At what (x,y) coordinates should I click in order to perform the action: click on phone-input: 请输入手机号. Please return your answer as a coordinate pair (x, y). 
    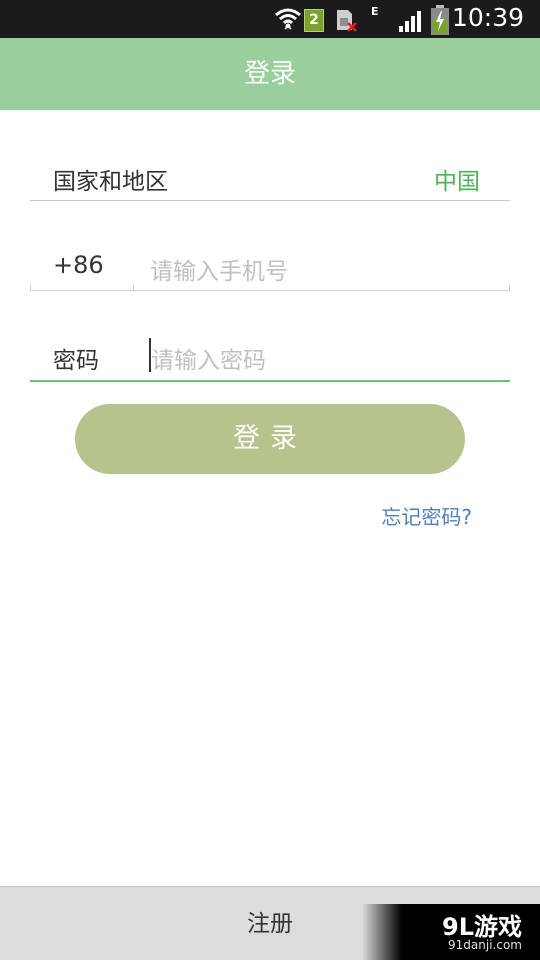
    Looking at the image, I should click on (322, 265).